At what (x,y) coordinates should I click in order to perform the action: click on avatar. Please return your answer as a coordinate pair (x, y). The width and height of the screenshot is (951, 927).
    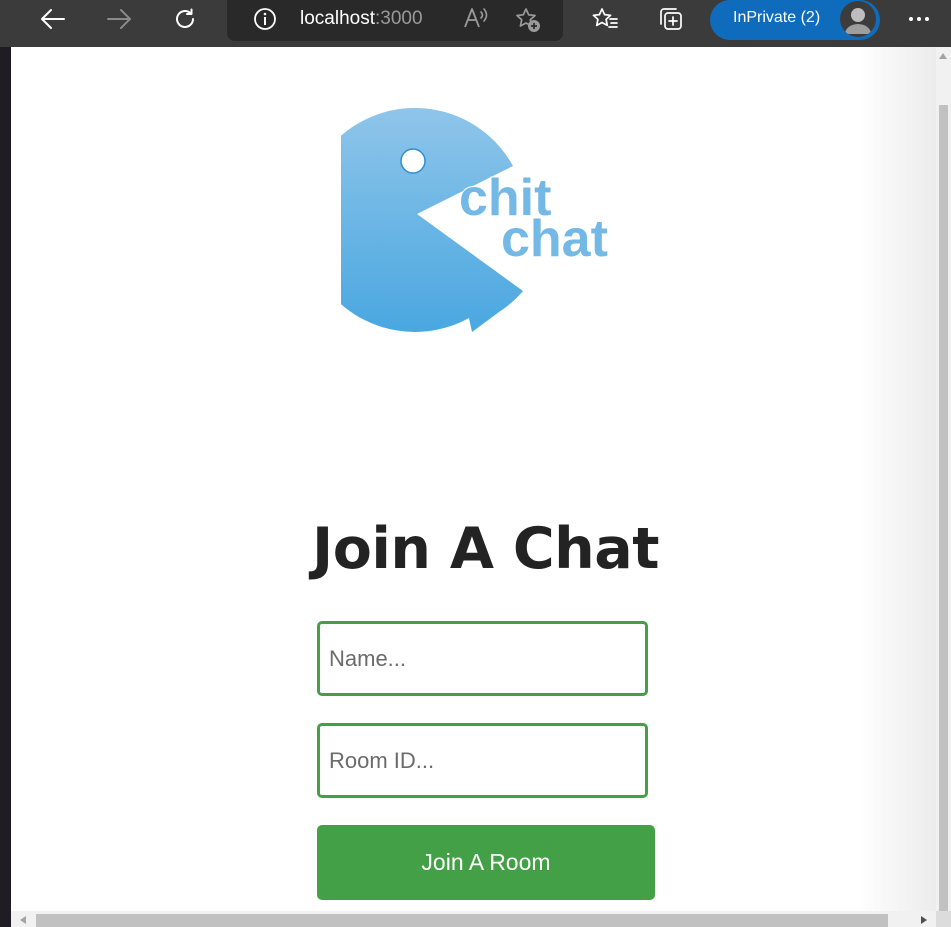
    Looking at the image, I should click on (858, 19).